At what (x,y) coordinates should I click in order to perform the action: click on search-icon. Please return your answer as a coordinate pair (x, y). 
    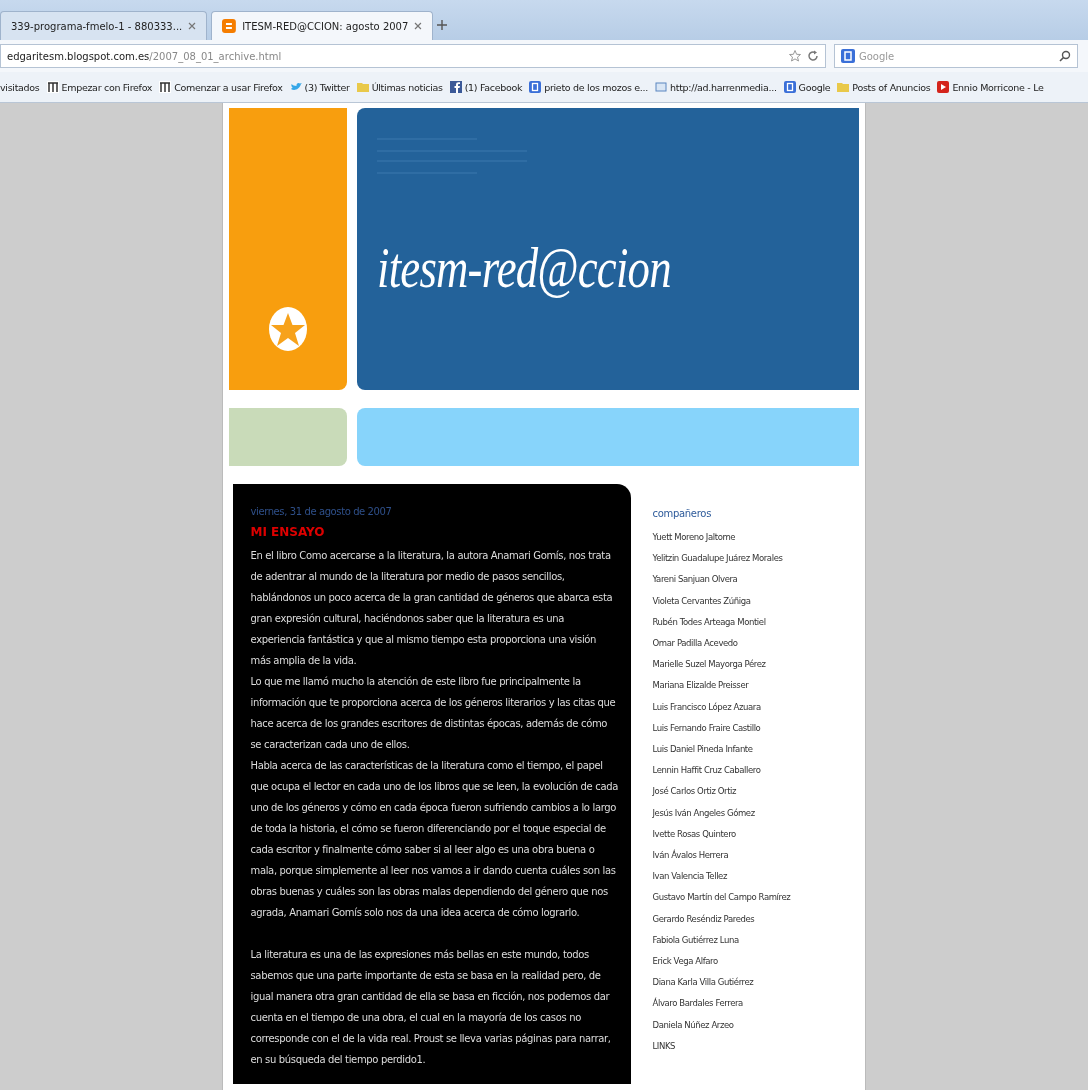
    Looking at the image, I should click on (1065, 56).